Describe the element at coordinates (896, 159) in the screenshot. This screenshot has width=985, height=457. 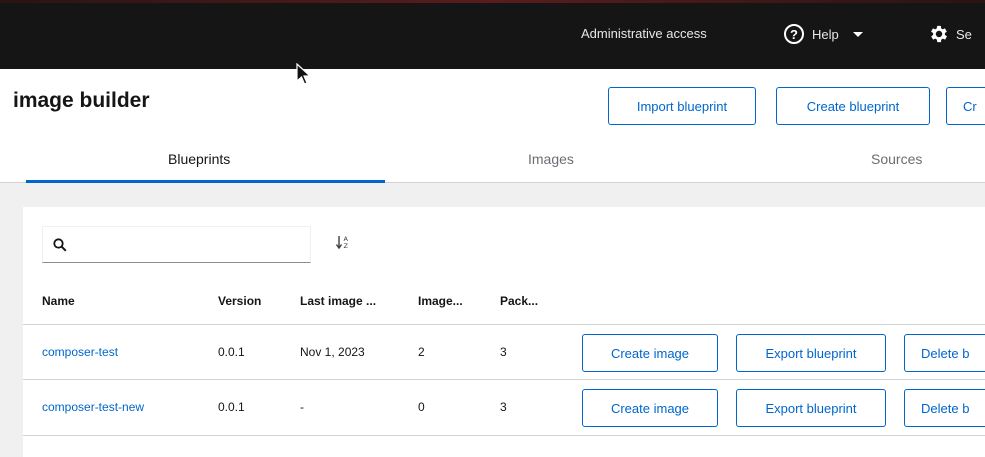
I see `tab-sources: Sources` at that location.